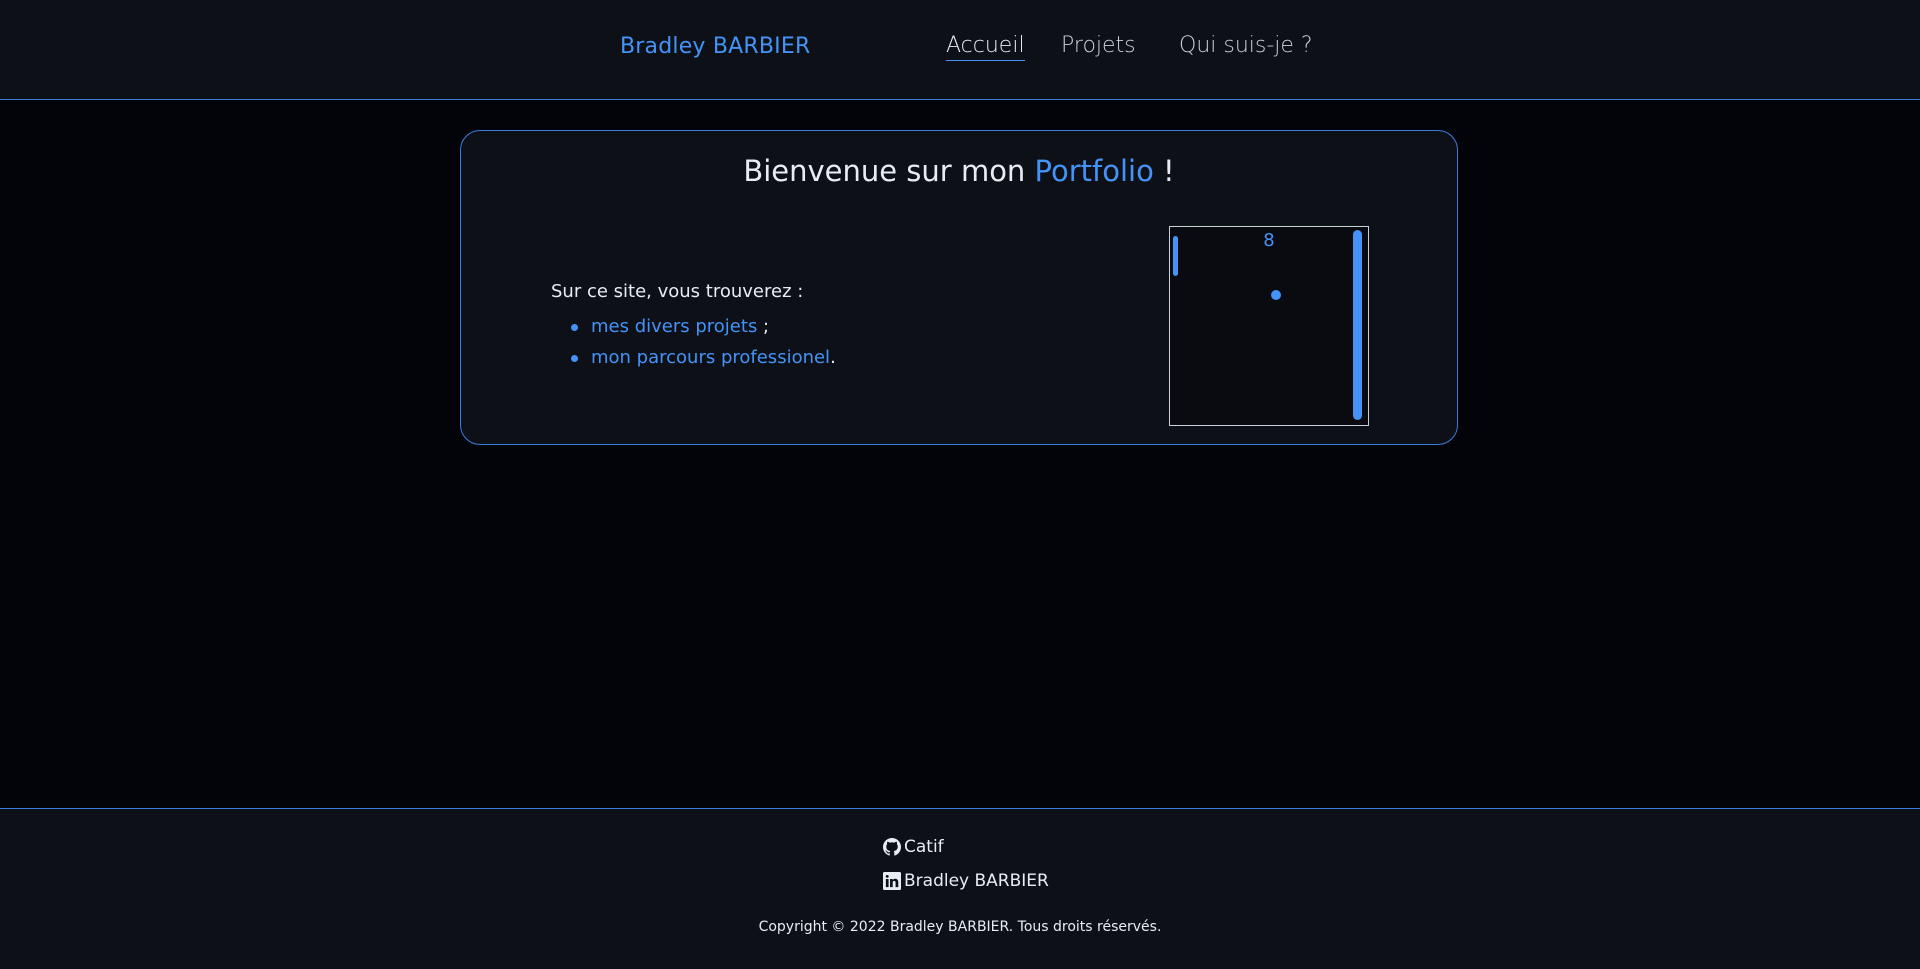 The height and width of the screenshot is (969, 1920). I want to click on page-title: Bienvenue sur mon Portfolio !, so click(959, 171).